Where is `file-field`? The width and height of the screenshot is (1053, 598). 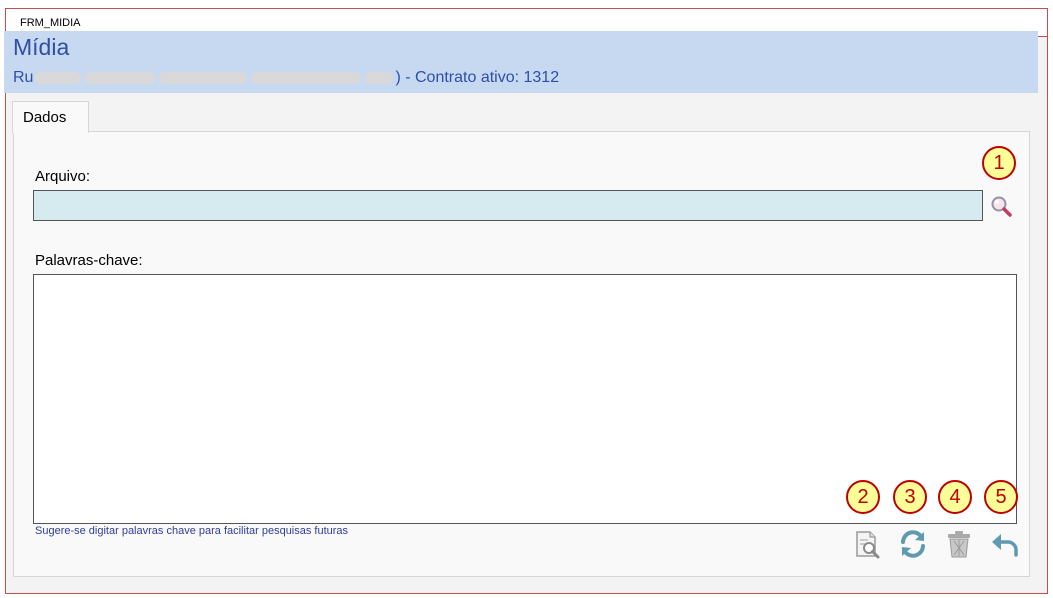
file-field is located at coordinates (508, 205).